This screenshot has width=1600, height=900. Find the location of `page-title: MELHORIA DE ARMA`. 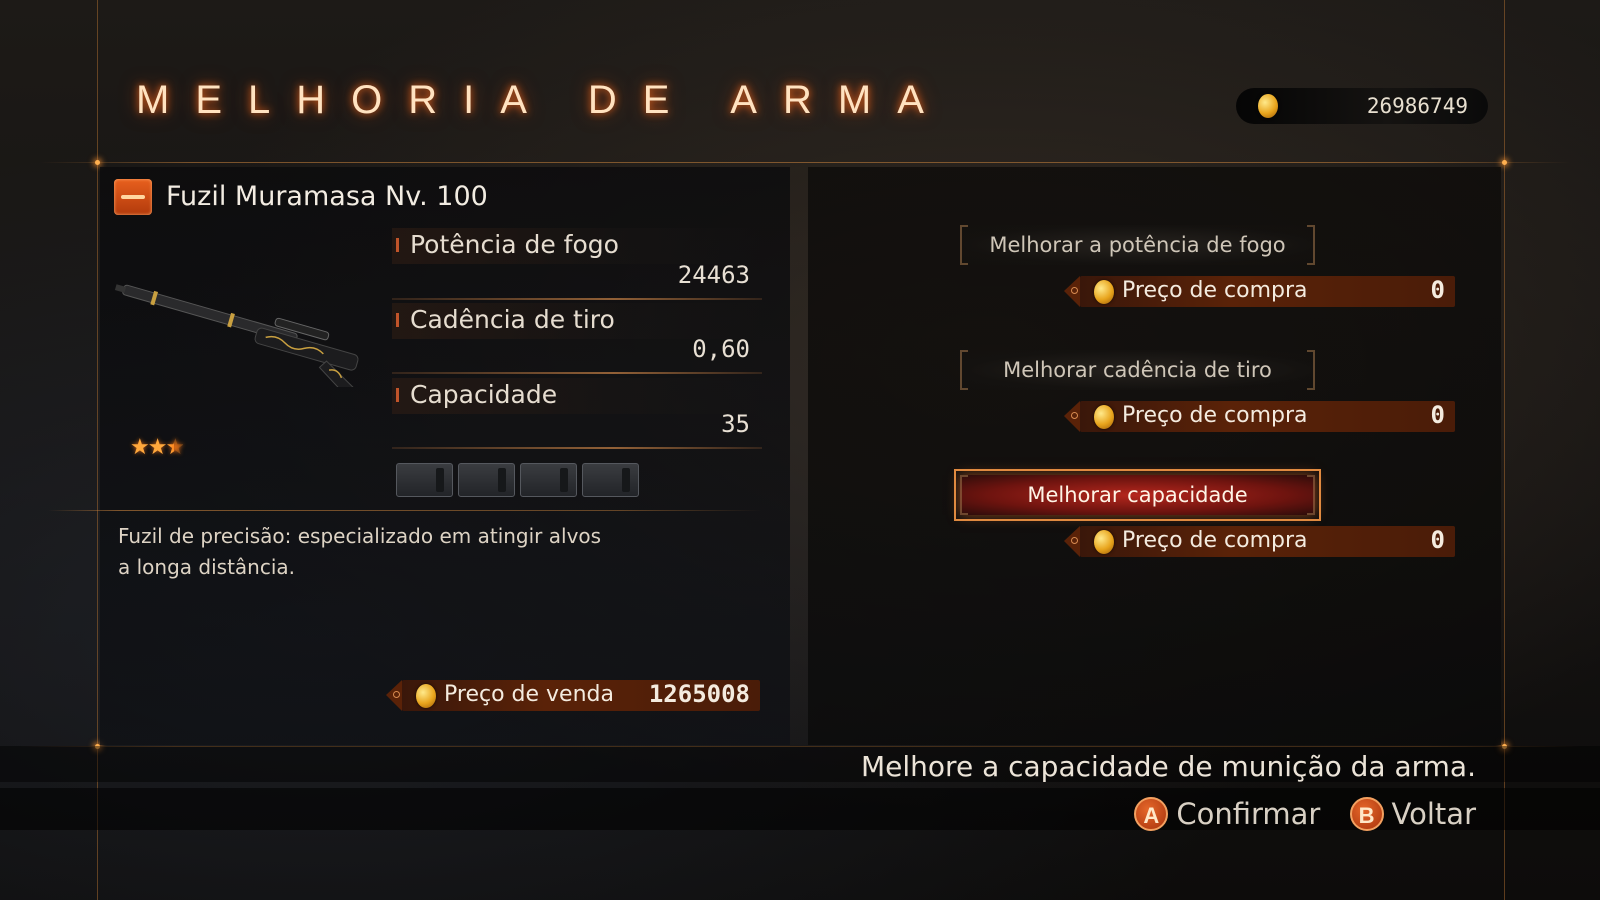

page-title: MELHORIA DE ARMA is located at coordinates (543, 100).